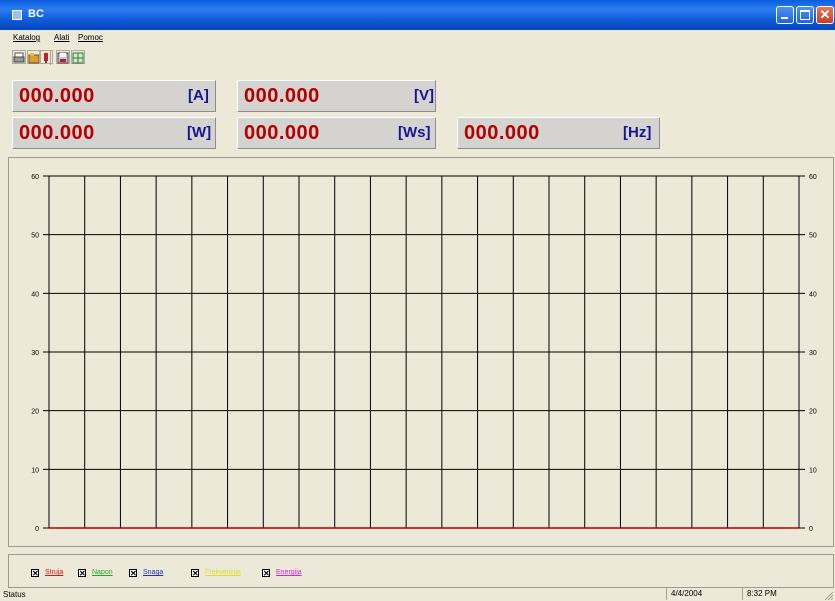  I want to click on table-icon, so click(78, 58).